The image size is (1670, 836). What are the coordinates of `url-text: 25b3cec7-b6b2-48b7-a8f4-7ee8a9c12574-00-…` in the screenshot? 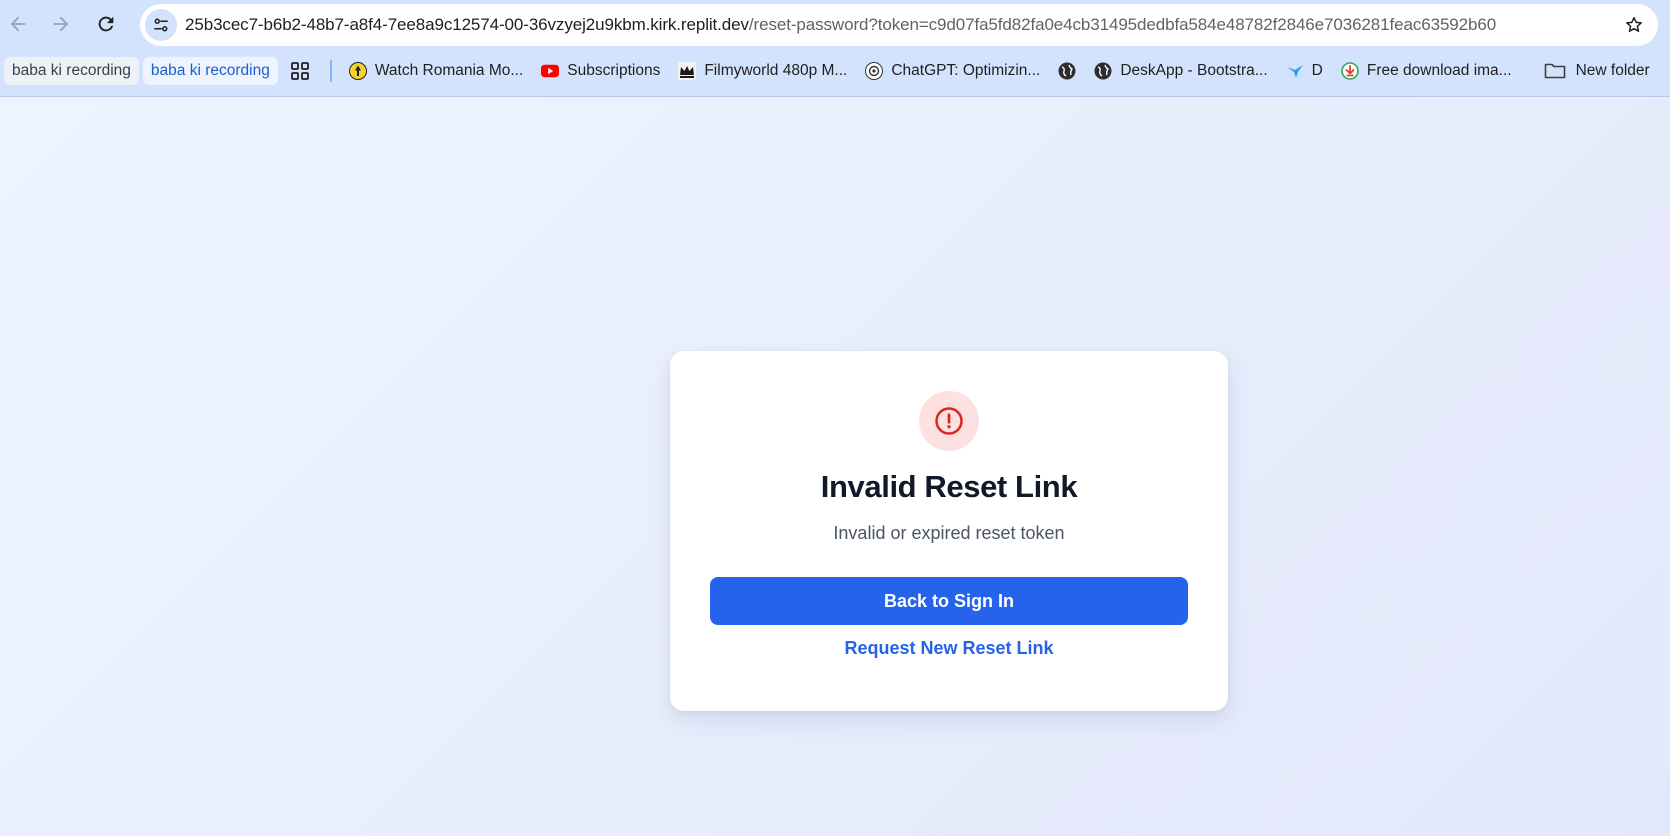 It's located at (840, 25).